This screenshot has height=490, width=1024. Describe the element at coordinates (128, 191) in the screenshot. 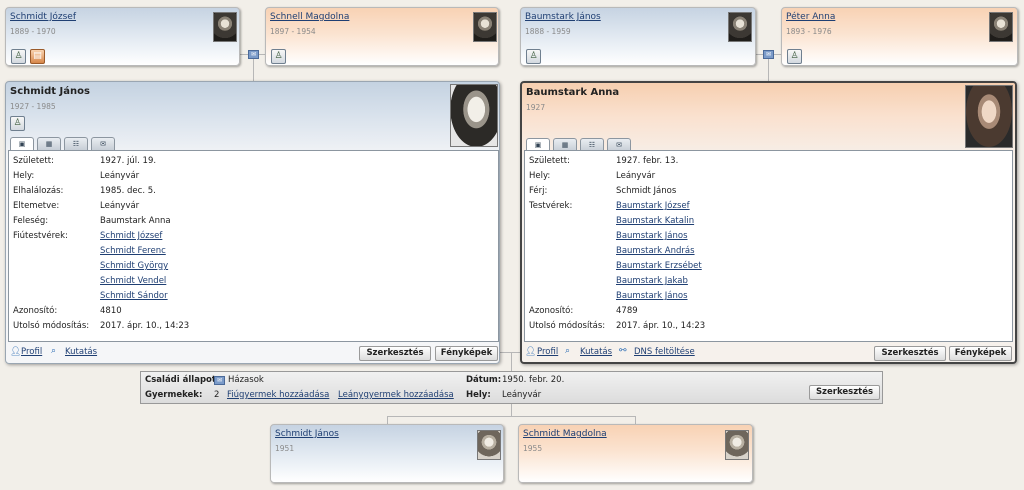

I see `field-value-death: 1985. dec. 5.` at that location.